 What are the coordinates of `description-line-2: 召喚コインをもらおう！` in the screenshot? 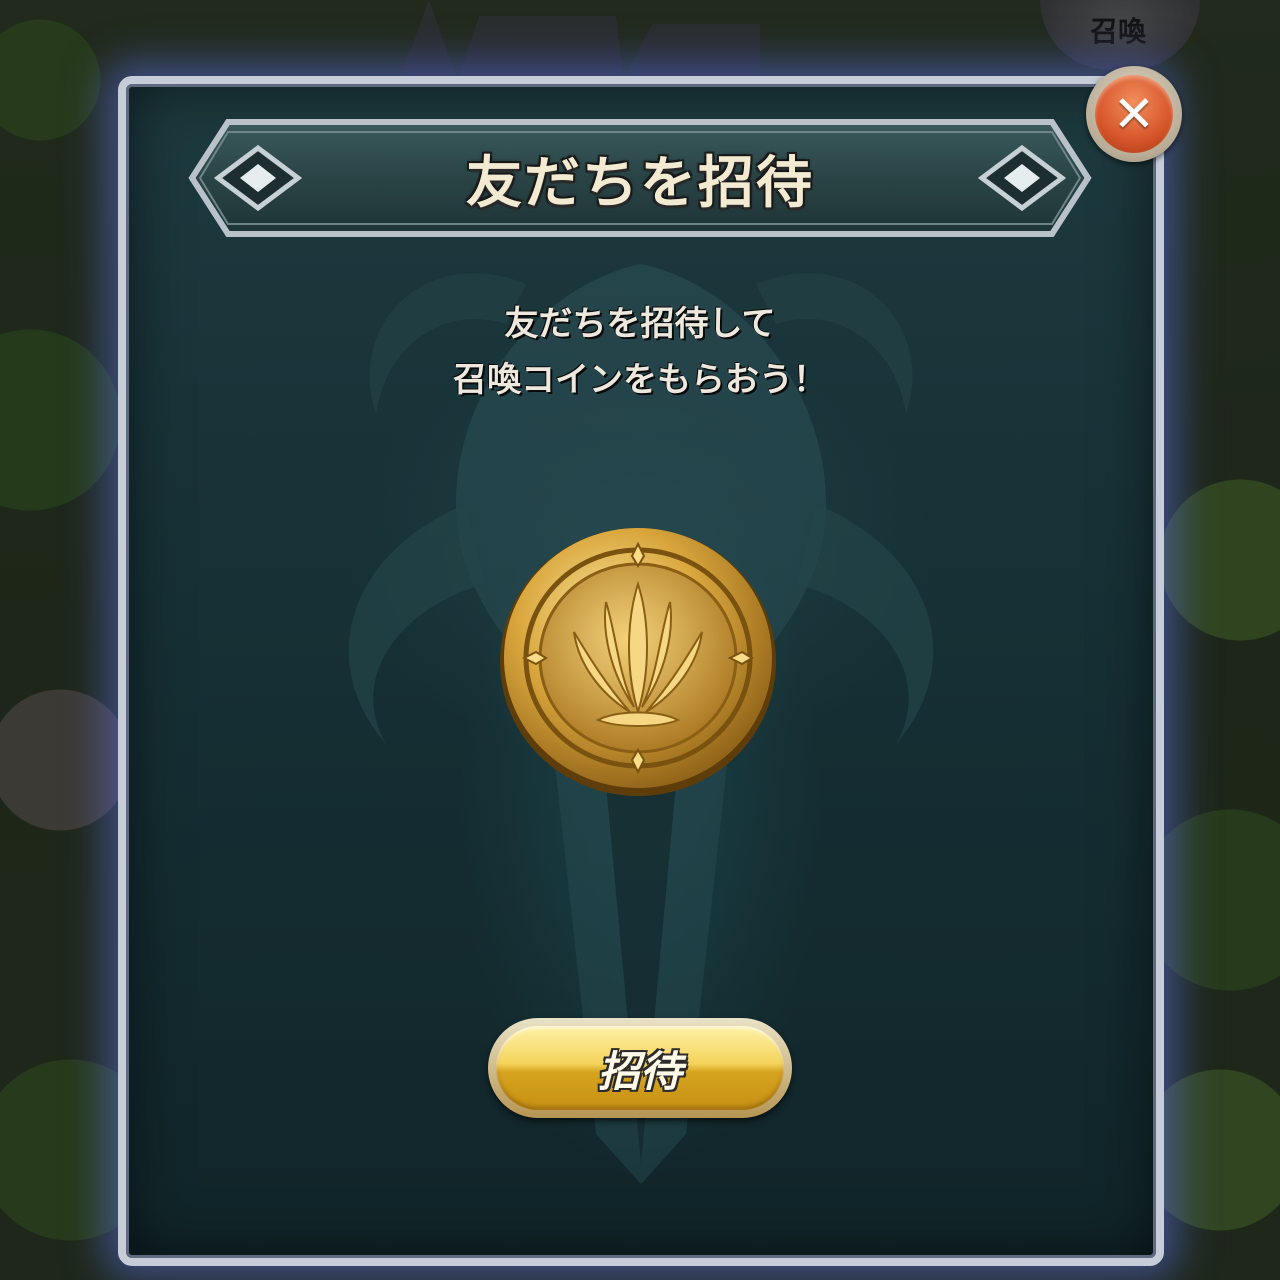 It's located at (640, 380).